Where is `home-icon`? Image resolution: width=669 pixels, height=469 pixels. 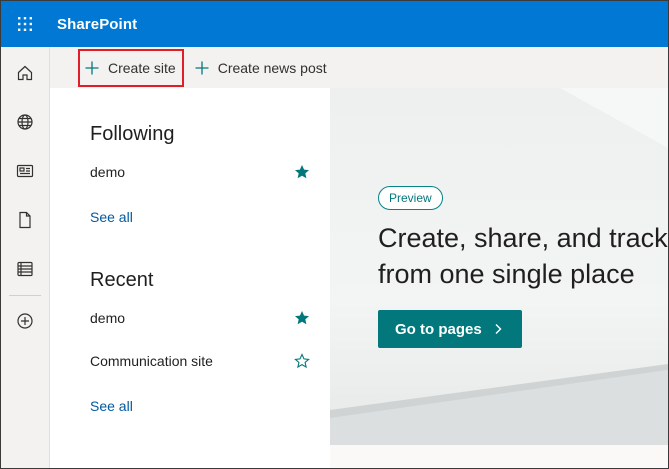 home-icon is located at coordinates (25, 73).